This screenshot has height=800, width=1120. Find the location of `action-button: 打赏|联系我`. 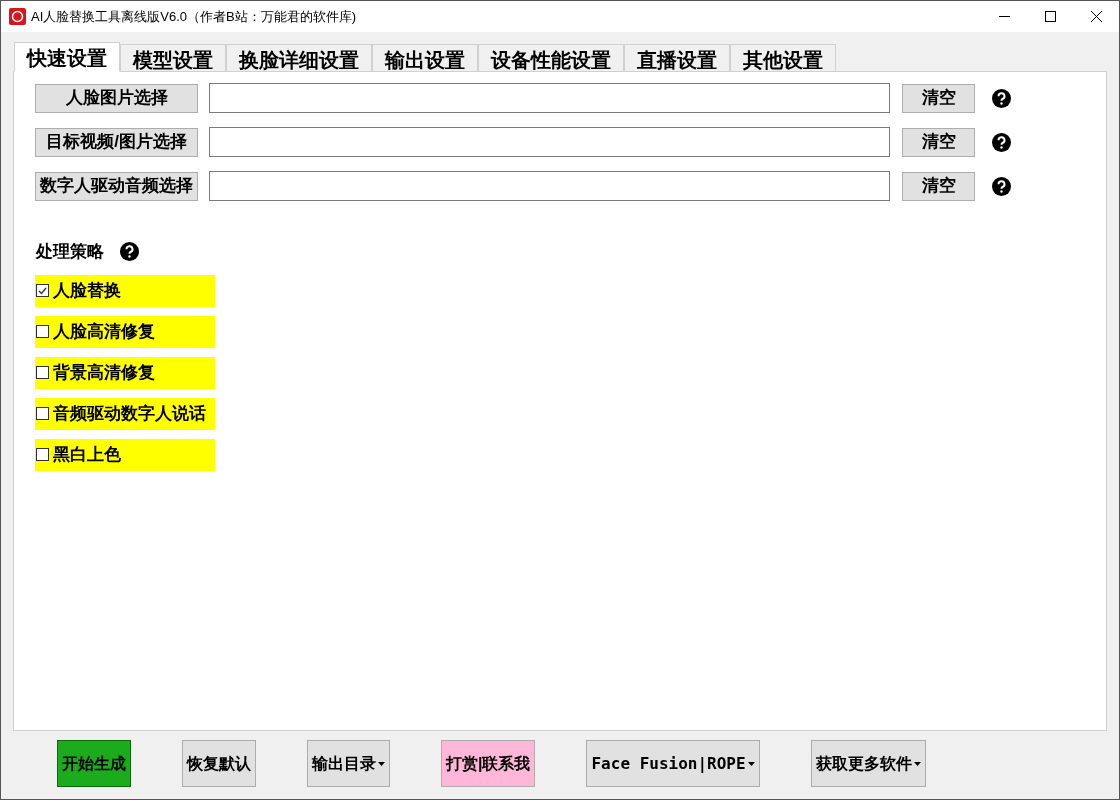

action-button: 打赏|联系我 is located at coordinates (488, 763).